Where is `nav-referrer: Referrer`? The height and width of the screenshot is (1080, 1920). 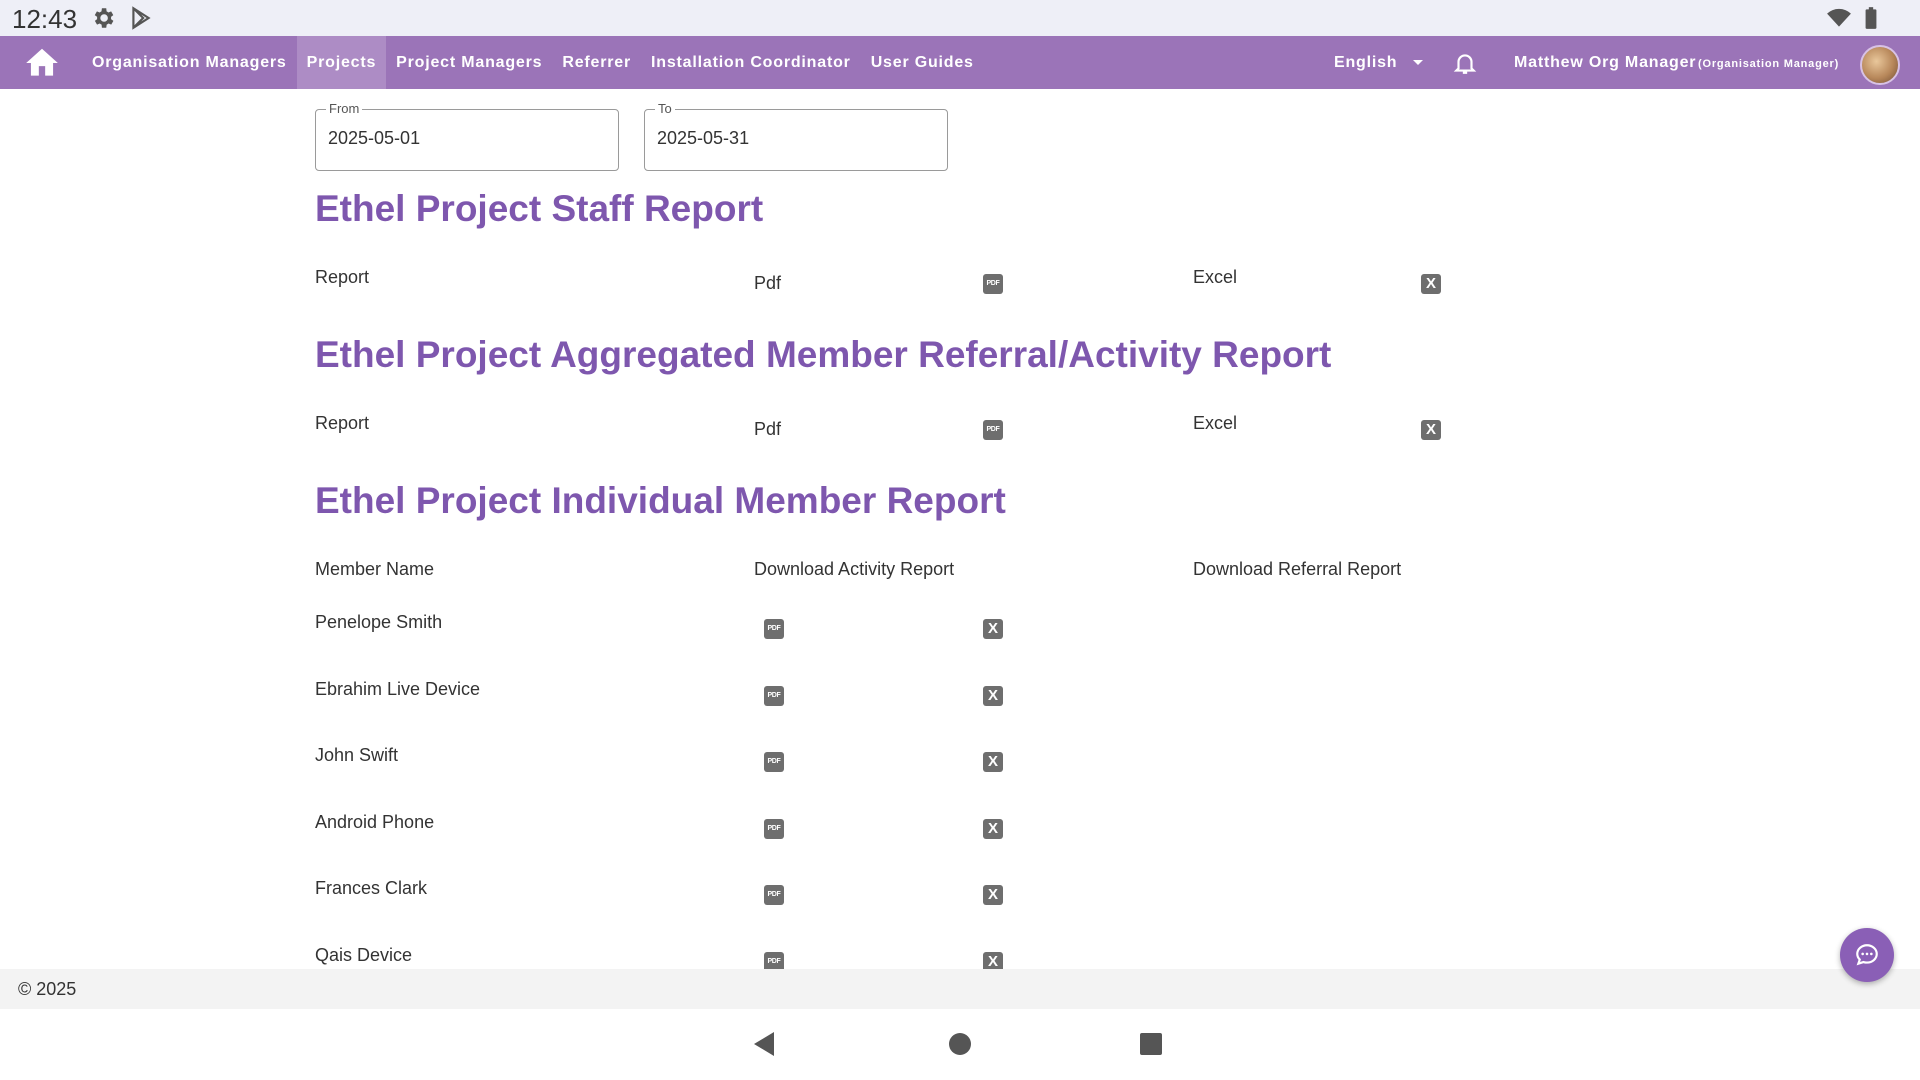
nav-referrer: Referrer is located at coordinates (596, 62).